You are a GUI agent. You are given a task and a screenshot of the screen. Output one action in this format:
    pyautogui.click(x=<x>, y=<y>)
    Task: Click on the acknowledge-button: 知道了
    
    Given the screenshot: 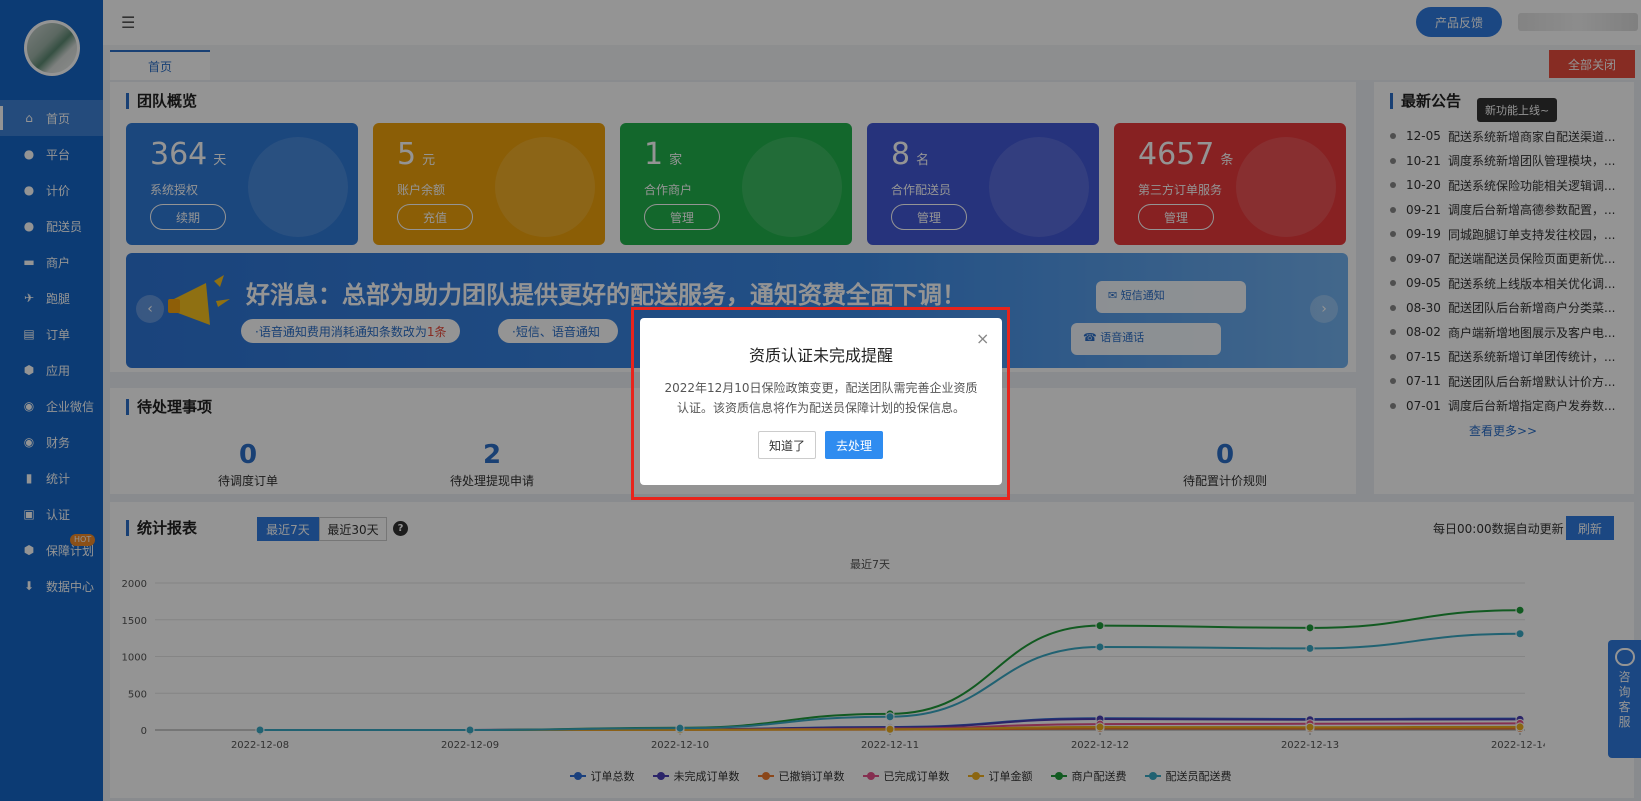 What is the action you would take?
    pyautogui.click(x=787, y=445)
    